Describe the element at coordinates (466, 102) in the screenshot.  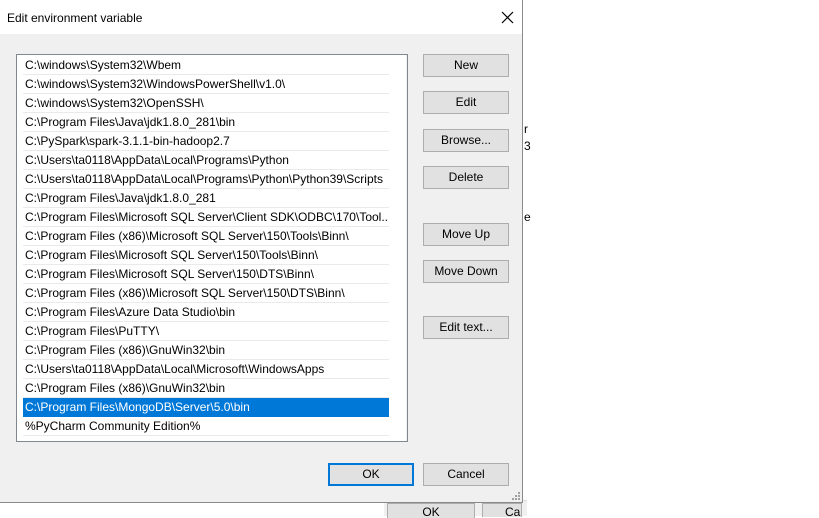
I see `edit-button: Edit` at that location.